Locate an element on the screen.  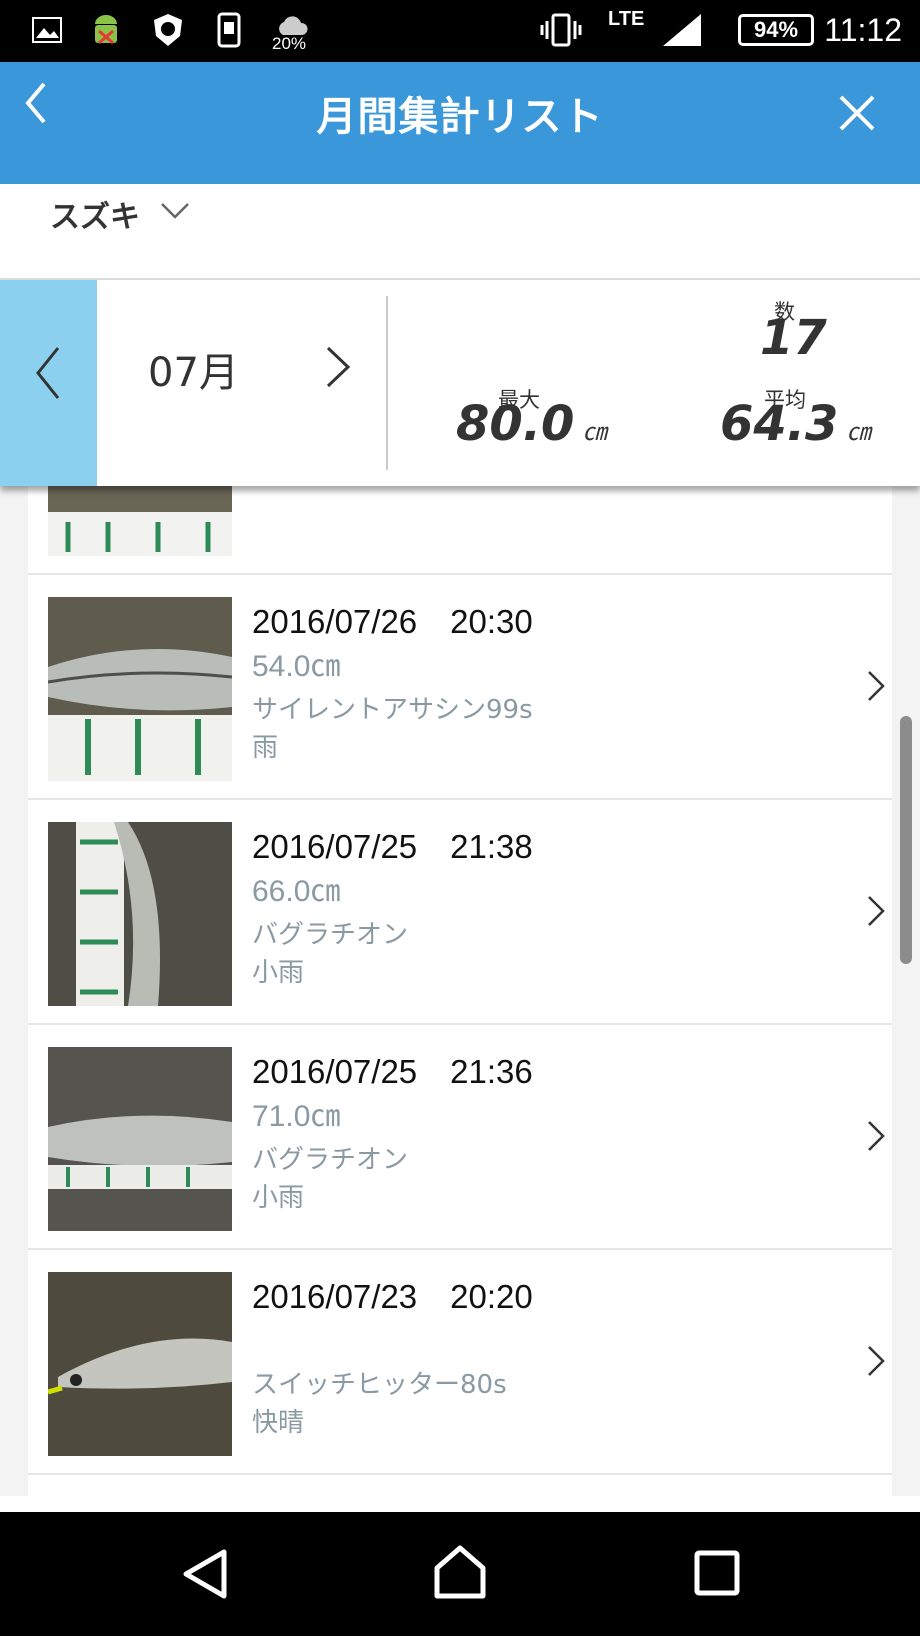
network-type: LTE is located at coordinates (626, 19).